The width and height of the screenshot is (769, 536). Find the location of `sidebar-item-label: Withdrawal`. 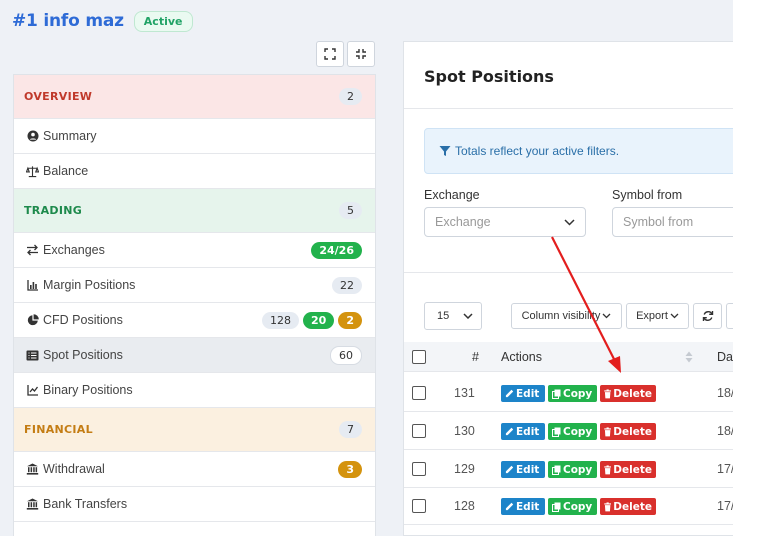

sidebar-item-label: Withdrawal is located at coordinates (74, 469).